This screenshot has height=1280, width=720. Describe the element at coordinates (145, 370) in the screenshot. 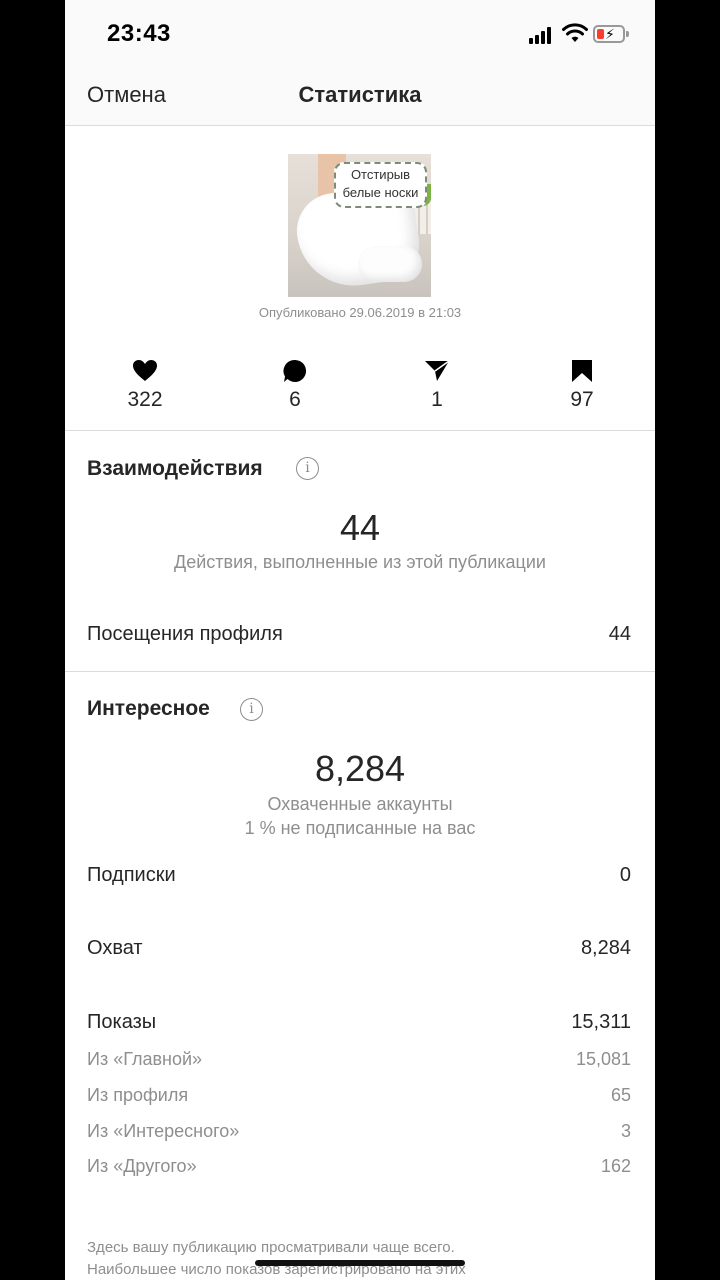

I see `heart-icon` at that location.